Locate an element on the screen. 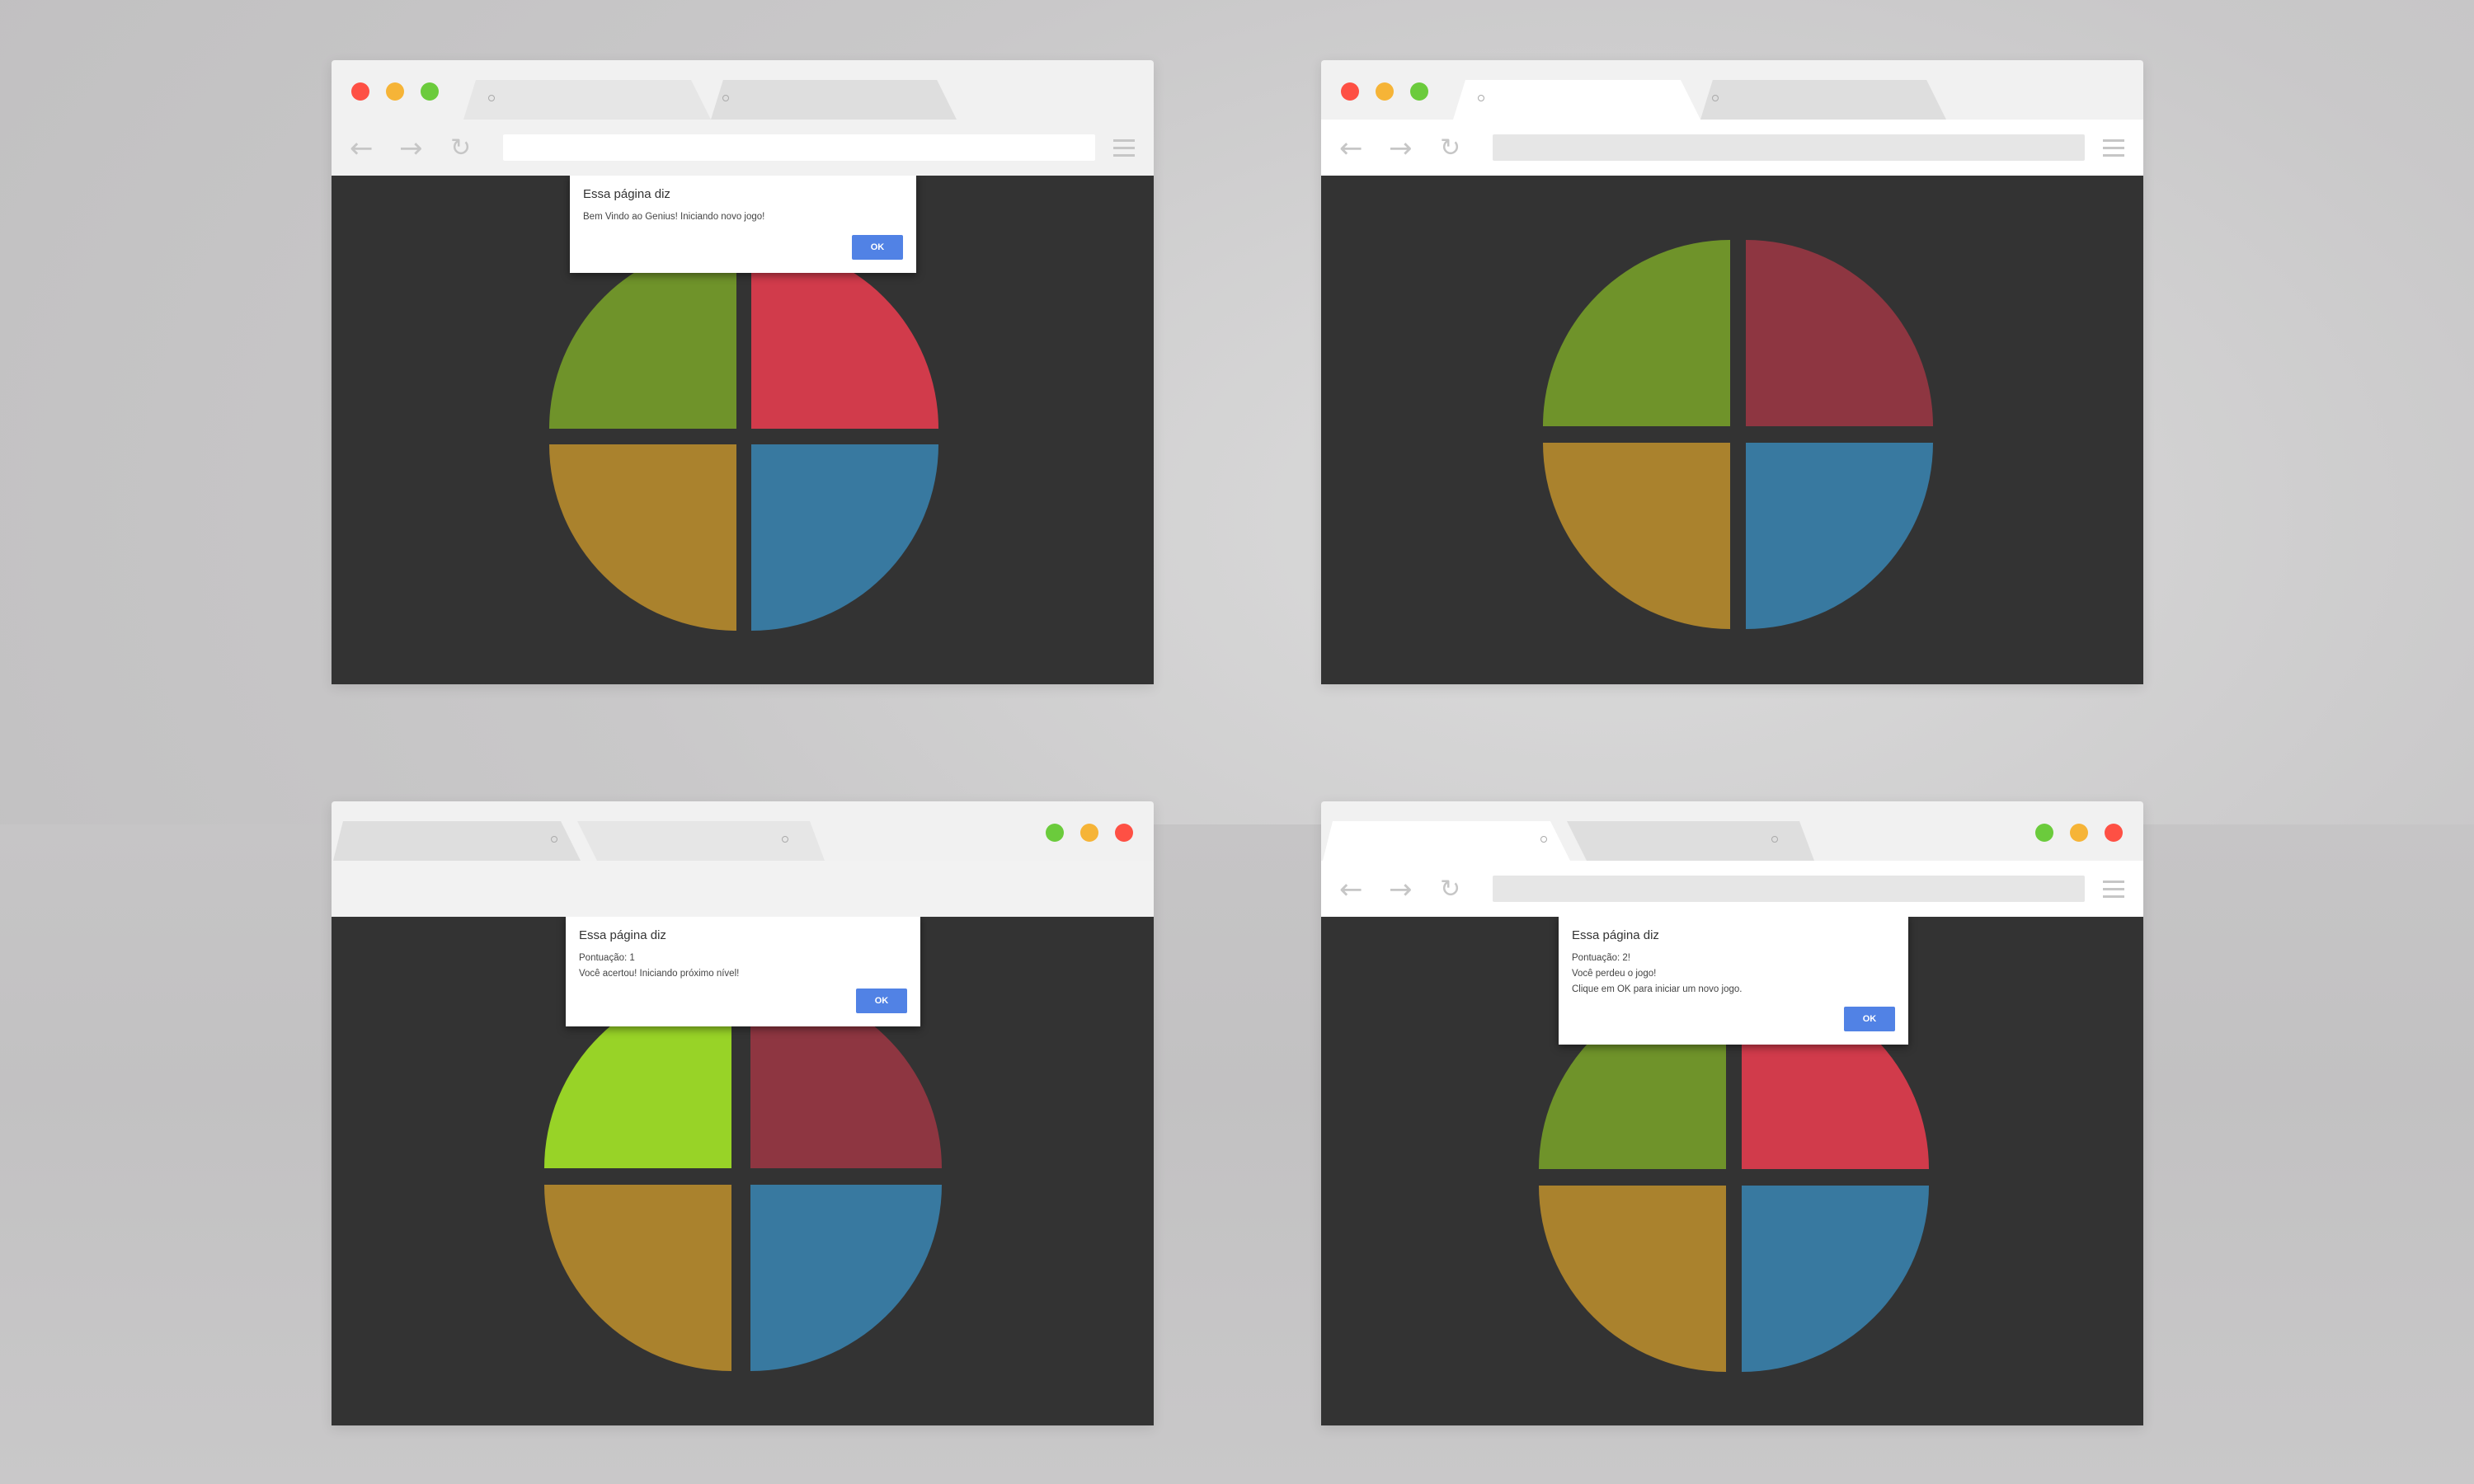 This screenshot has height=1484, width=2474. dialog-message: Você perdeu o jogo! is located at coordinates (1614, 974).